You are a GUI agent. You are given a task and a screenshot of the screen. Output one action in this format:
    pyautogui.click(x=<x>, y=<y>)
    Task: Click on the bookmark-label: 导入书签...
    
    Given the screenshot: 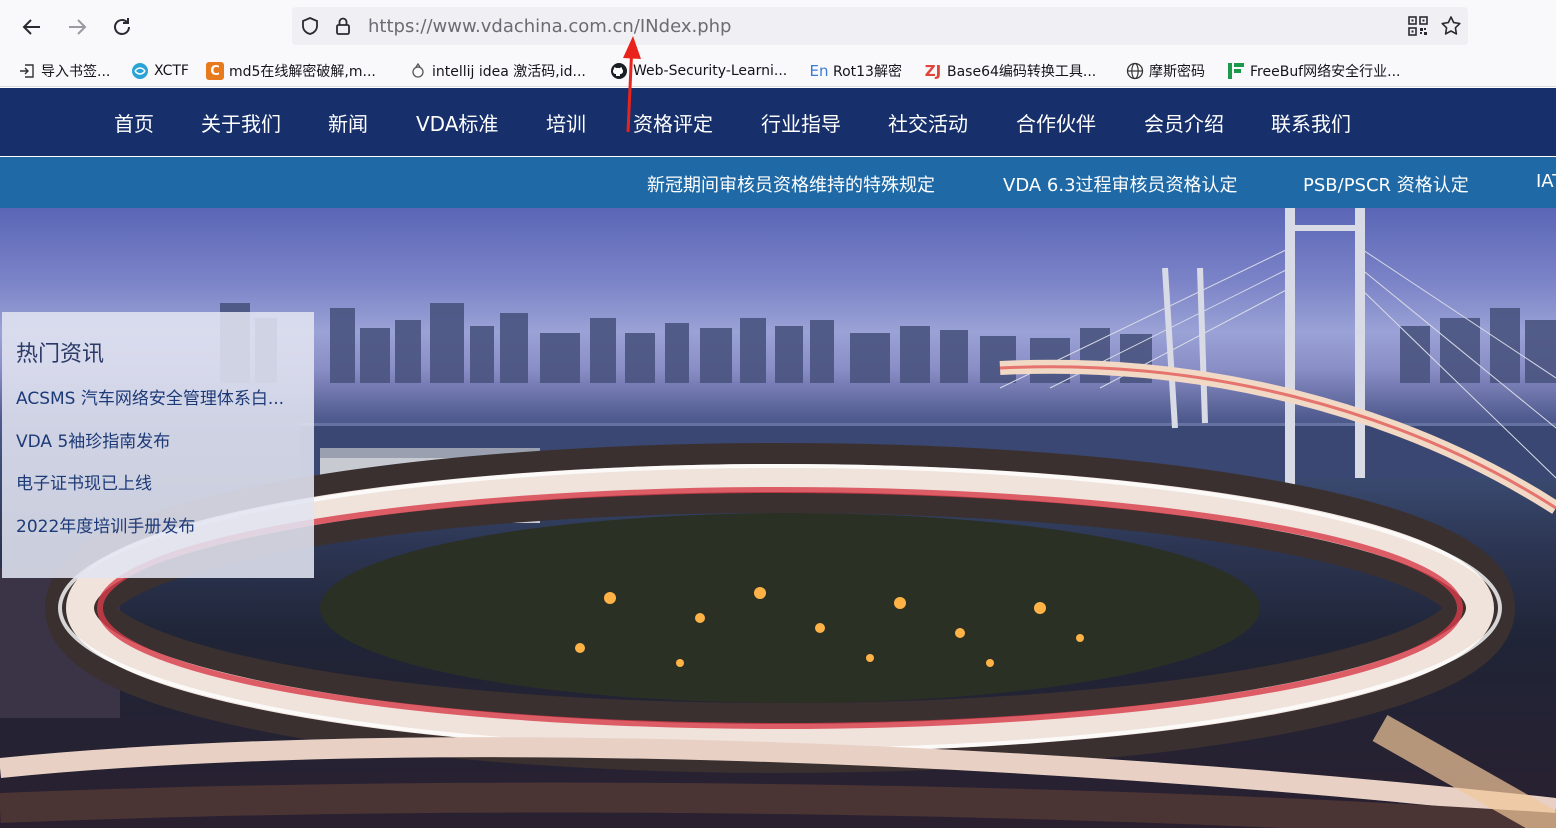 What is the action you would take?
    pyautogui.click(x=76, y=72)
    